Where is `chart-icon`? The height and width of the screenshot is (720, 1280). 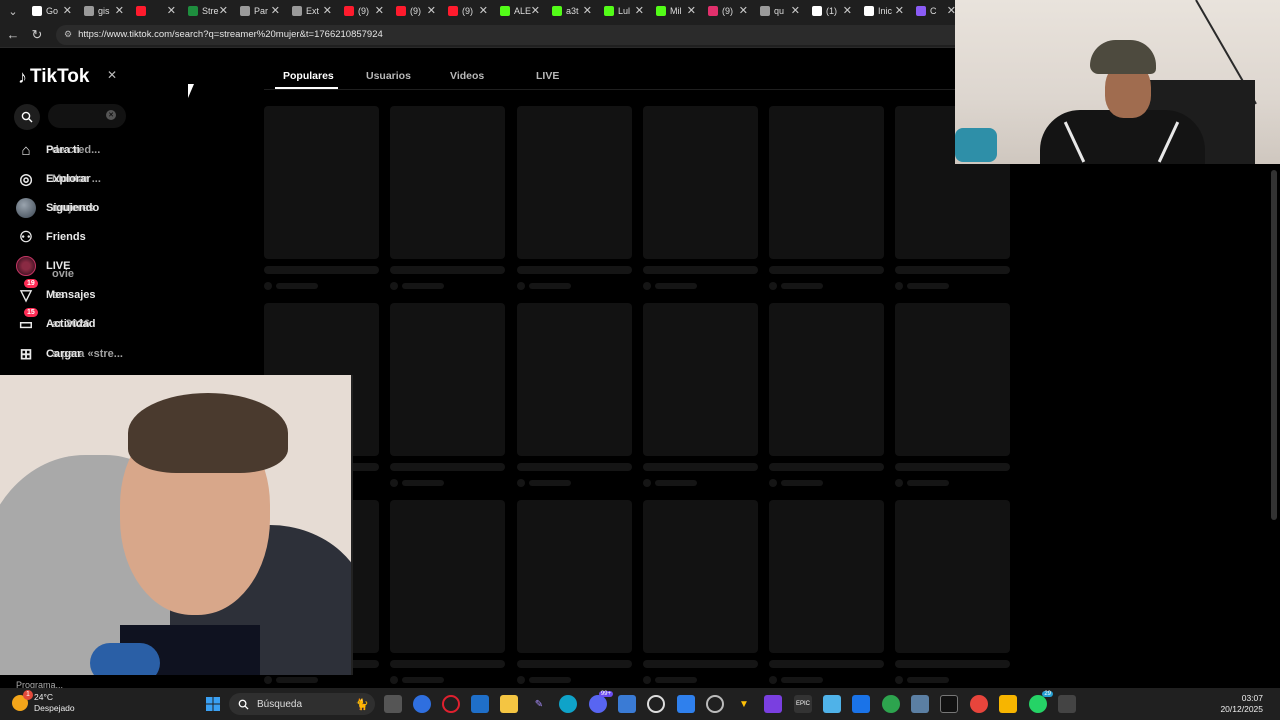 chart-icon is located at coordinates (193, 11).